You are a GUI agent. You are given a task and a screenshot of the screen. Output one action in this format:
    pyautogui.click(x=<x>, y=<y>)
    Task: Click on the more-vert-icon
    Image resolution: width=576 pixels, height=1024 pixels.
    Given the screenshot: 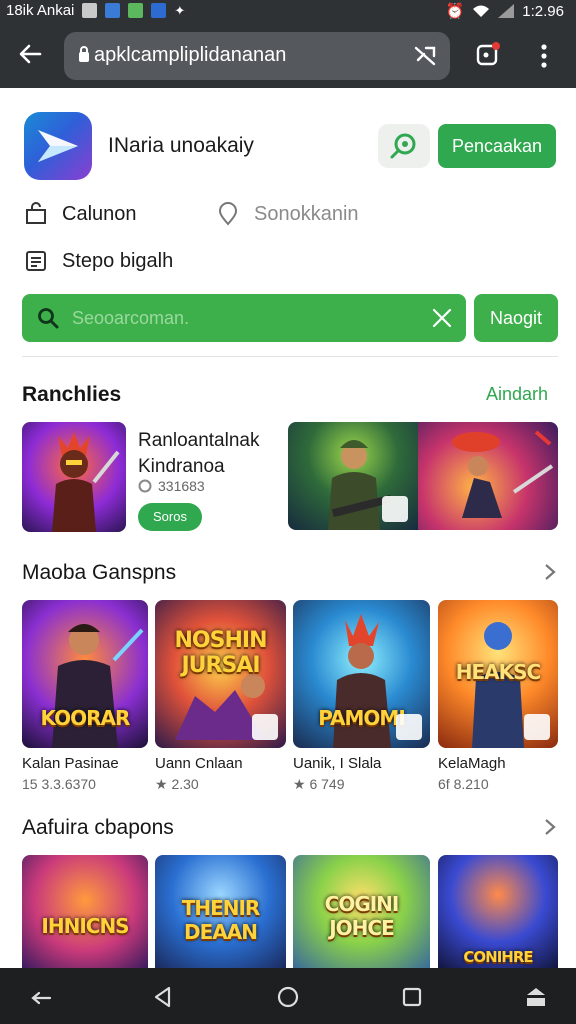 What is the action you would take?
    pyautogui.click(x=544, y=56)
    